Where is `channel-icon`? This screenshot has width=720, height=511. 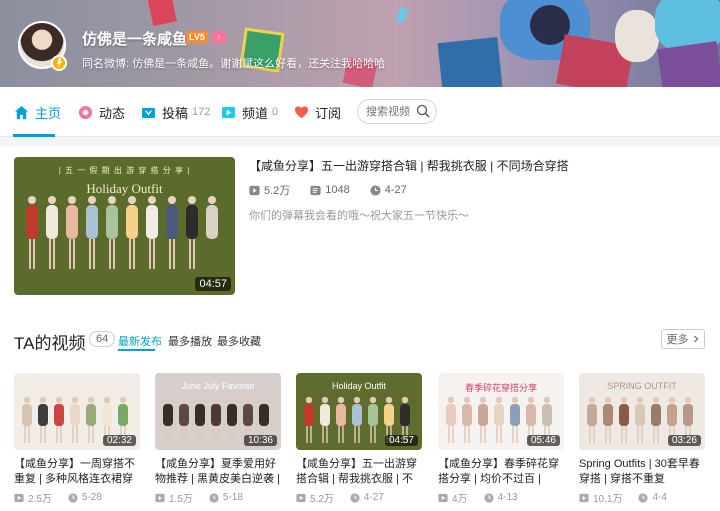 channel-icon is located at coordinates (228, 112).